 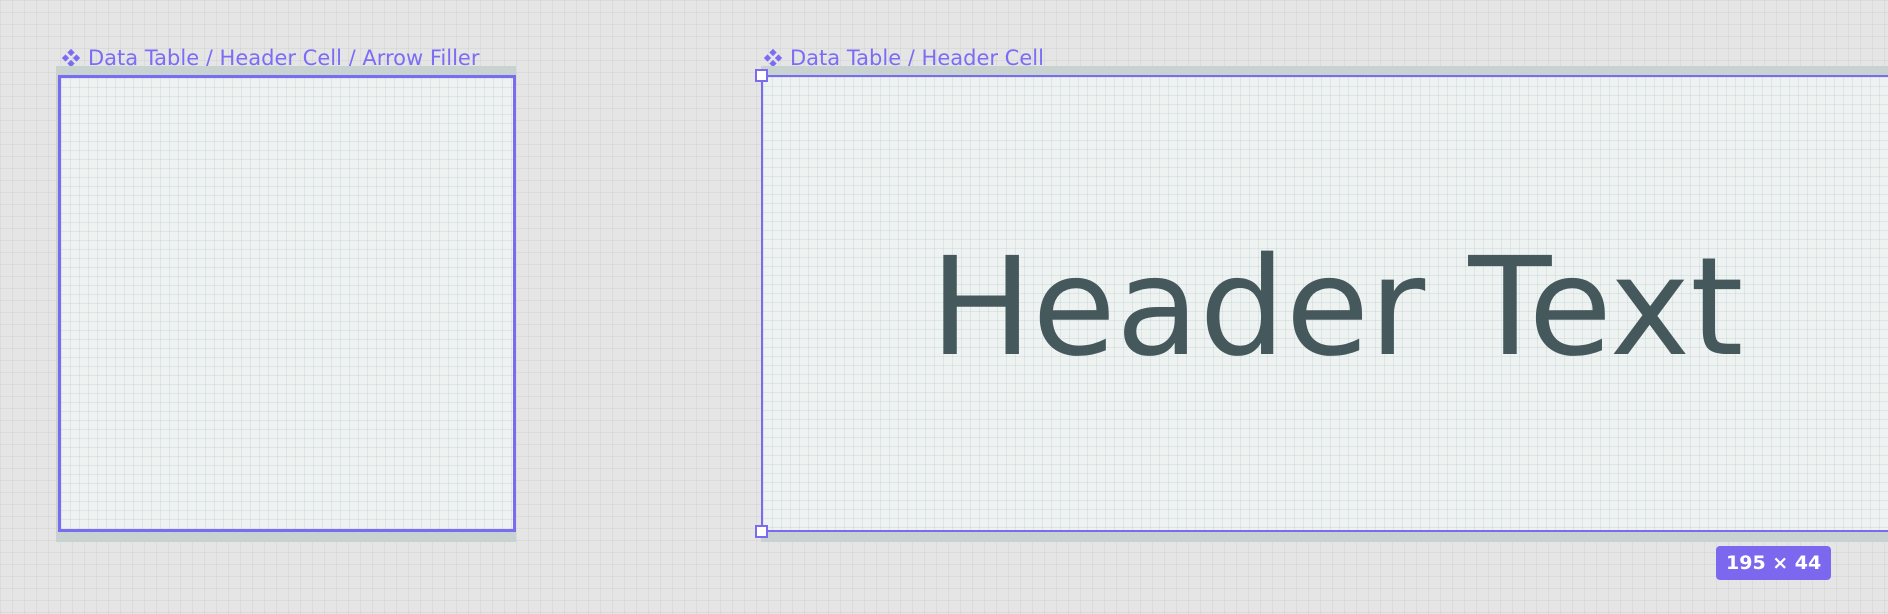 What do you see at coordinates (761, 531) in the screenshot?
I see `resize-handle-bottom-left` at bounding box center [761, 531].